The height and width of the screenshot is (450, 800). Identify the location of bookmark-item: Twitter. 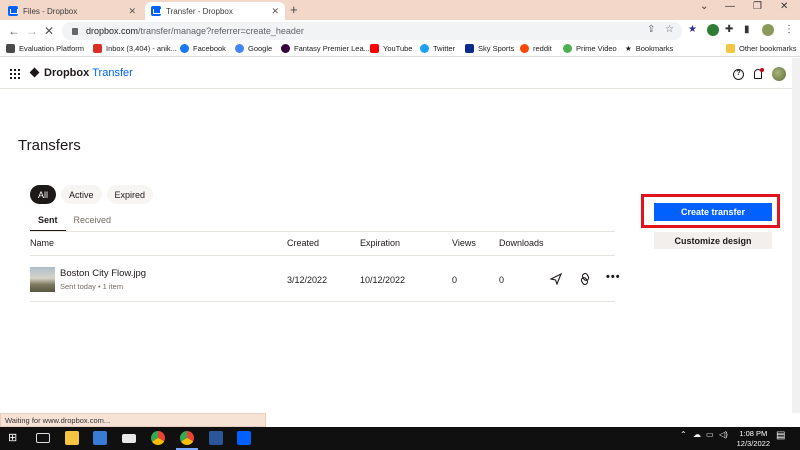
(437, 48).